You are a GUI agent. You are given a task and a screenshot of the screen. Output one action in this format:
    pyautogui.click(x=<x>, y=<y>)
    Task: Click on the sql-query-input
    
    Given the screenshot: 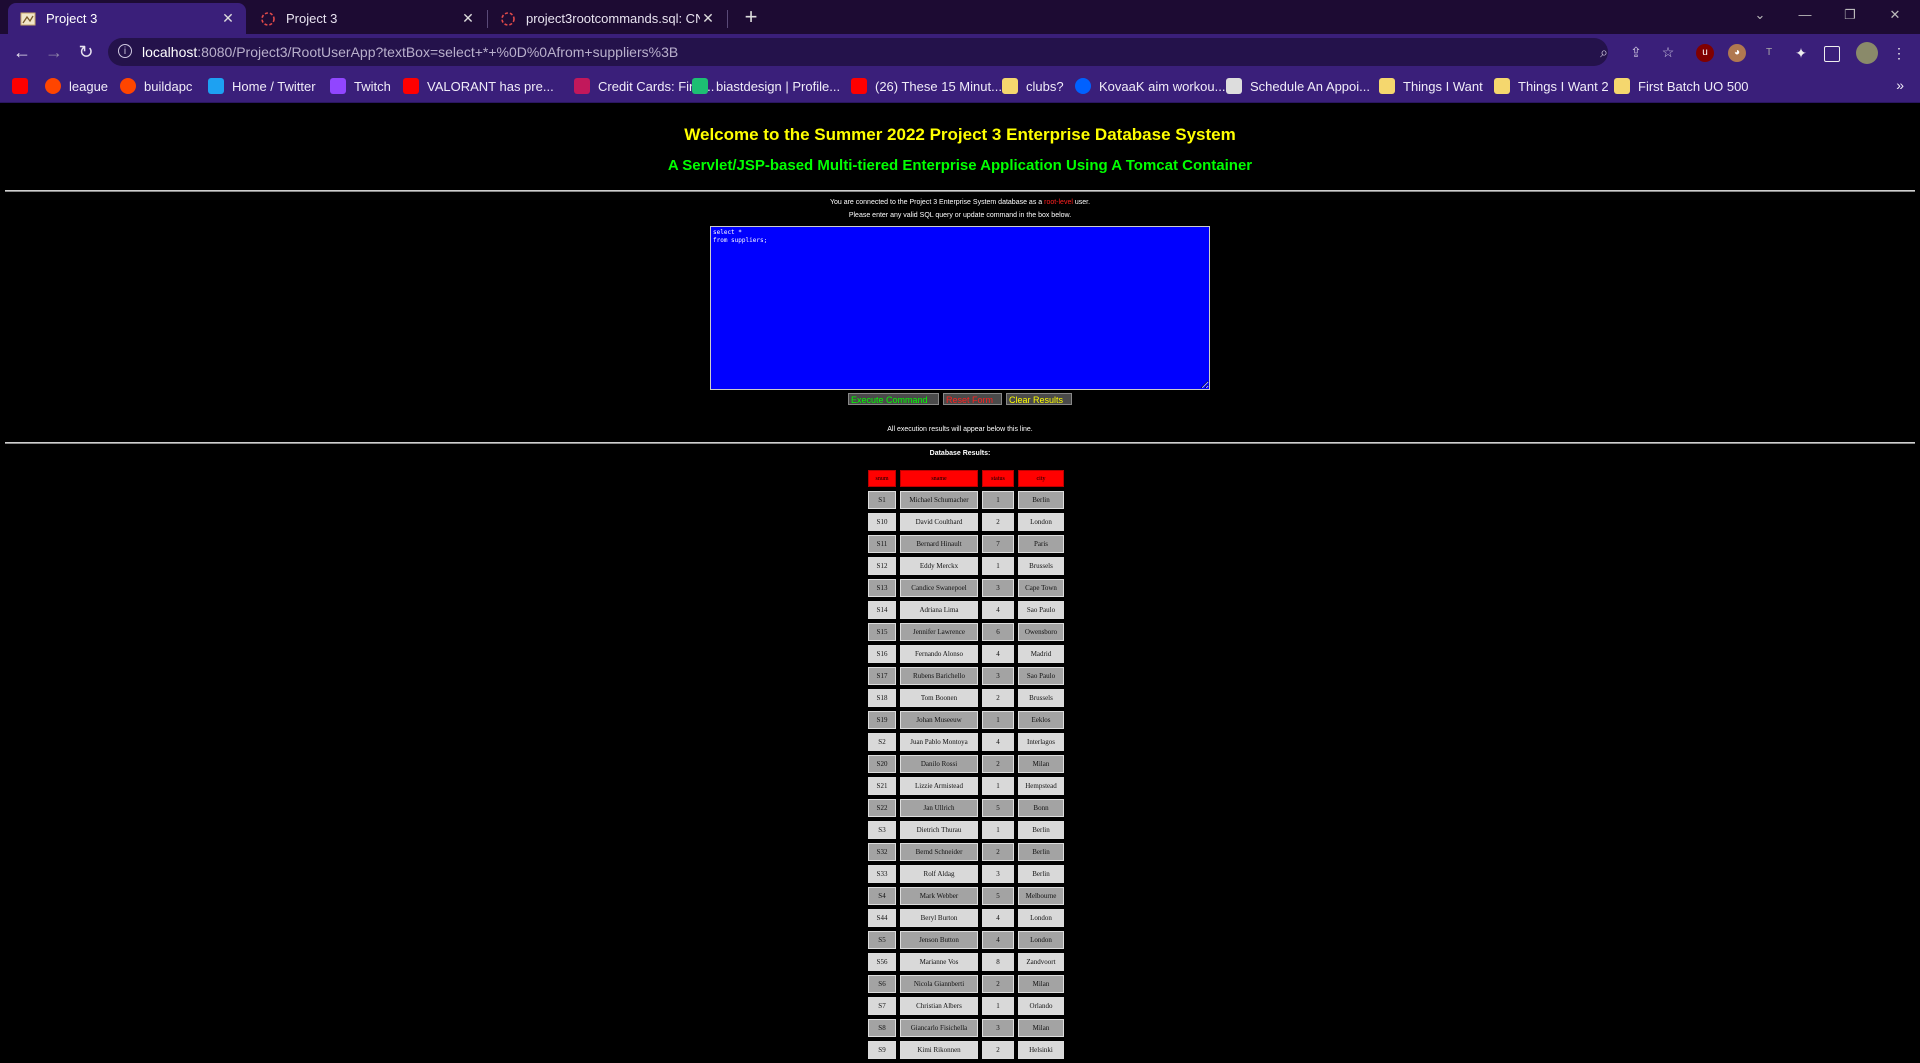 What is the action you would take?
    pyautogui.click(x=960, y=308)
    